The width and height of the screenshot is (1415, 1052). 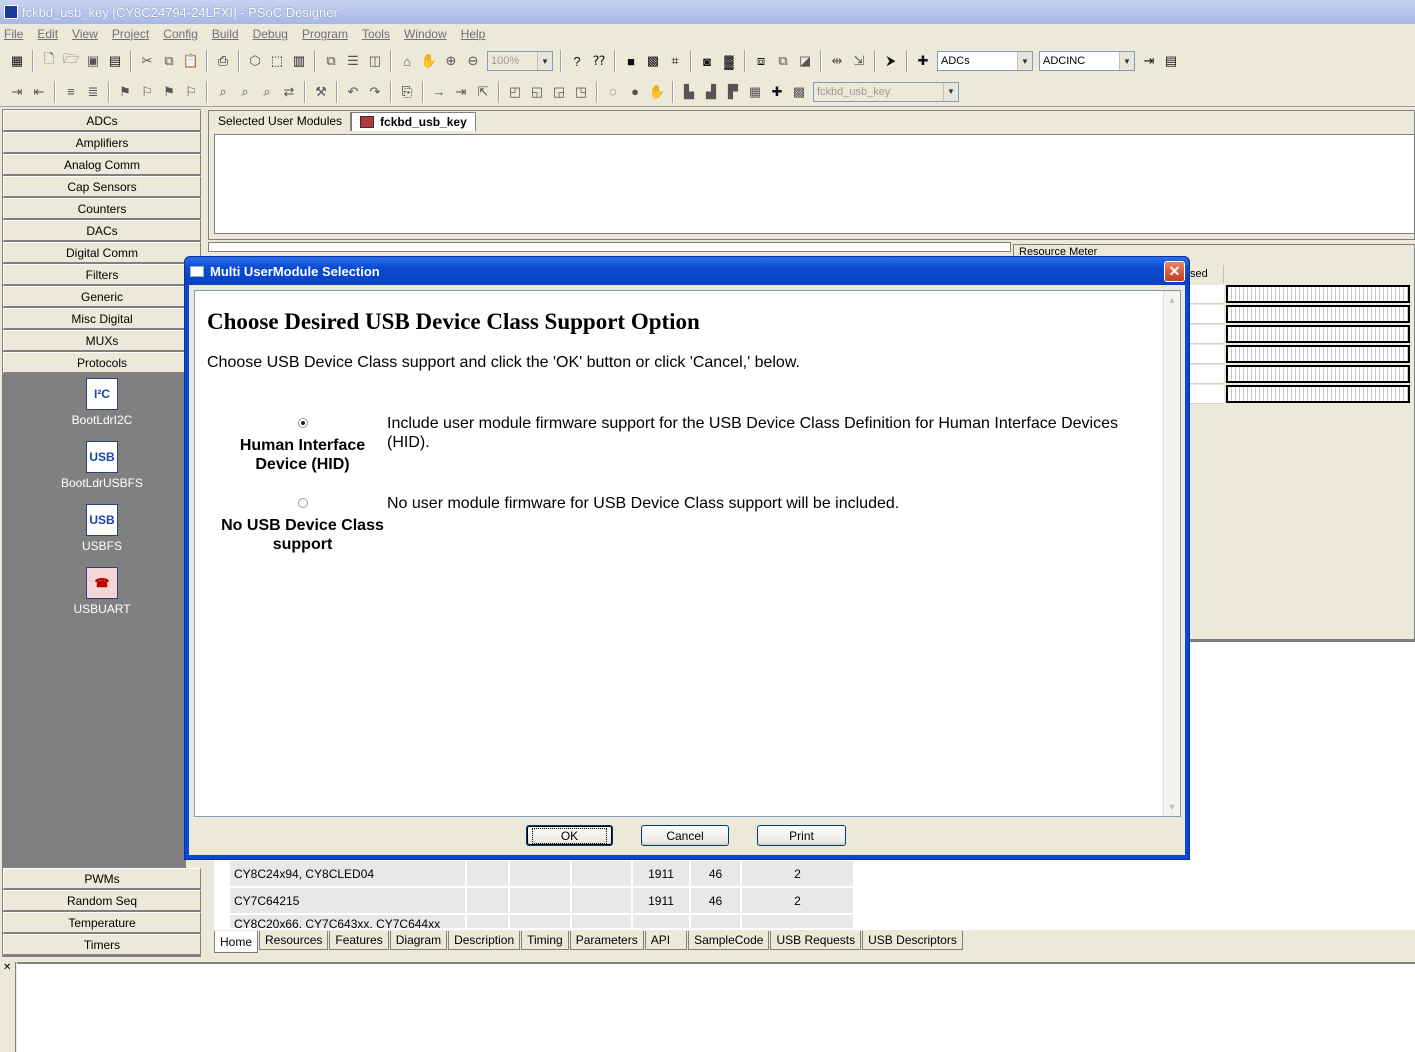 What do you see at coordinates (1149, 61) in the screenshot?
I see `module-datasheet-icon: ⇥` at bounding box center [1149, 61].